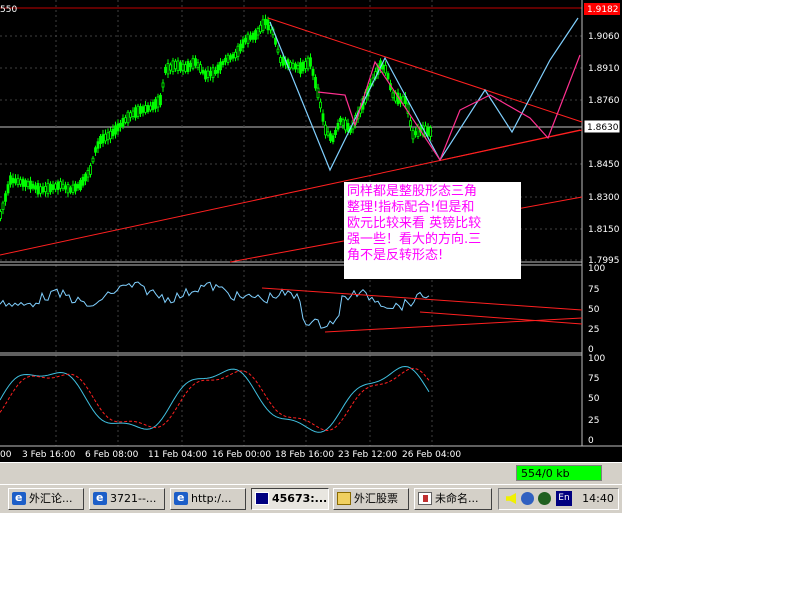 The height and width of the screenshot is (600, 800). Describe the element at coordinates (376, 498) in the screenshot. I see `taskbar-item-label: 外汇股票` at that location.